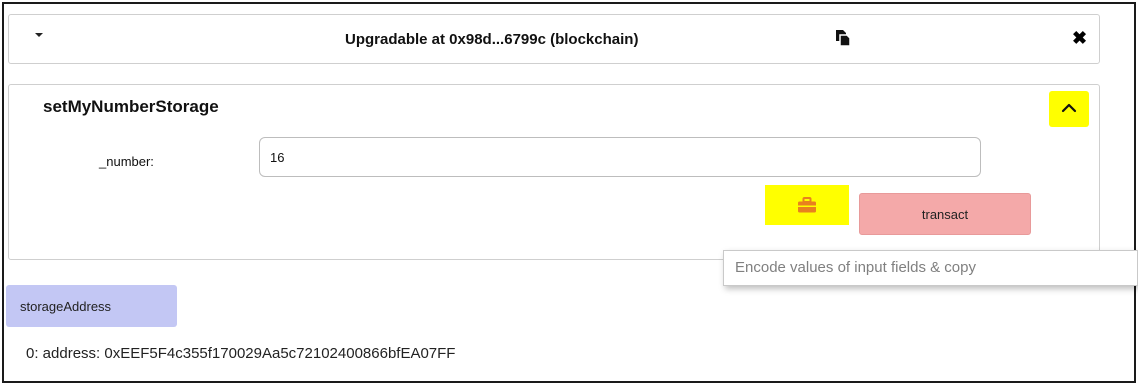  Describe the element at coordinates (843, 38) in the screenshot. I see `copy-icon` at that location.